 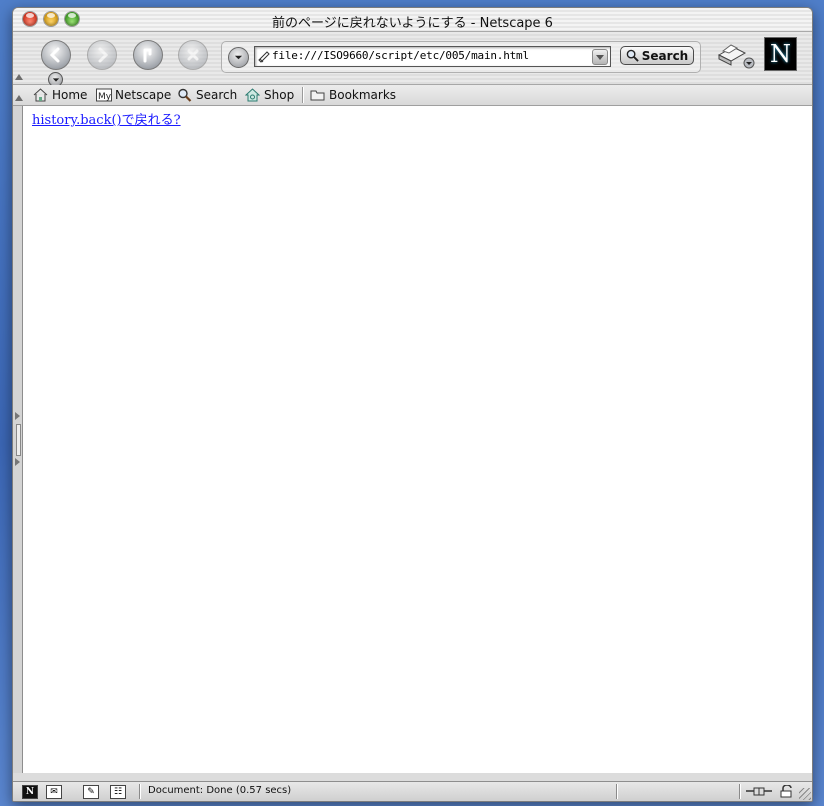 I want to click on shop-icon, so click(x=252, y=95).